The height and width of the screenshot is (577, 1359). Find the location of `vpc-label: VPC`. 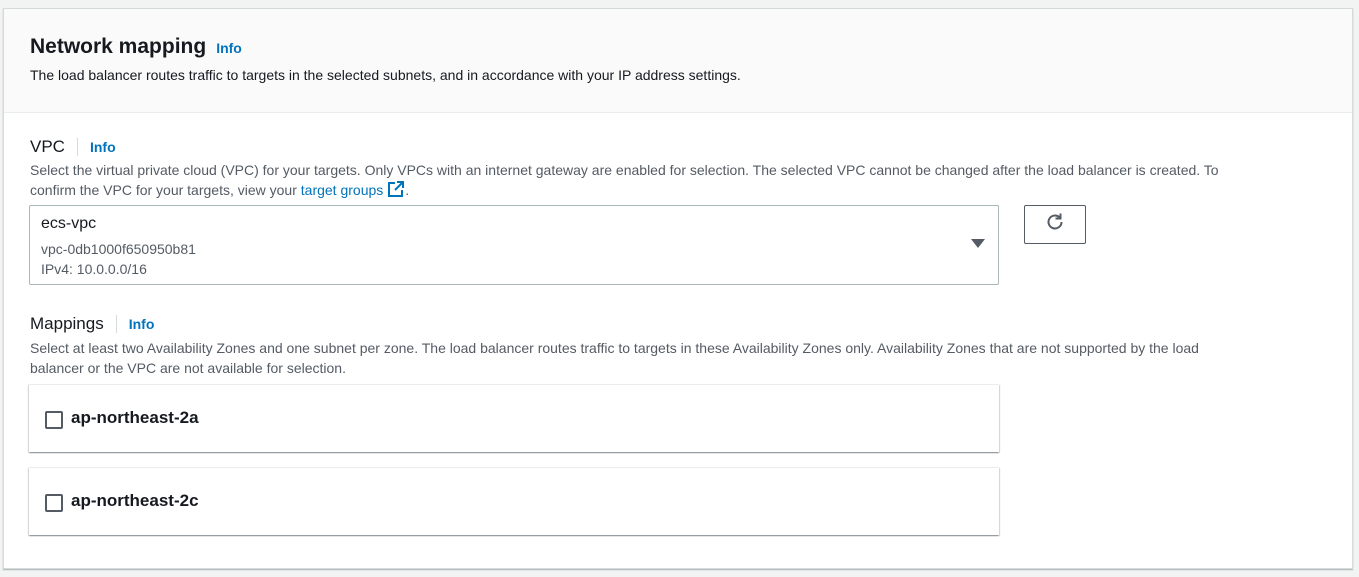

vpc-label: VPC is located at coordinates (47, 146).